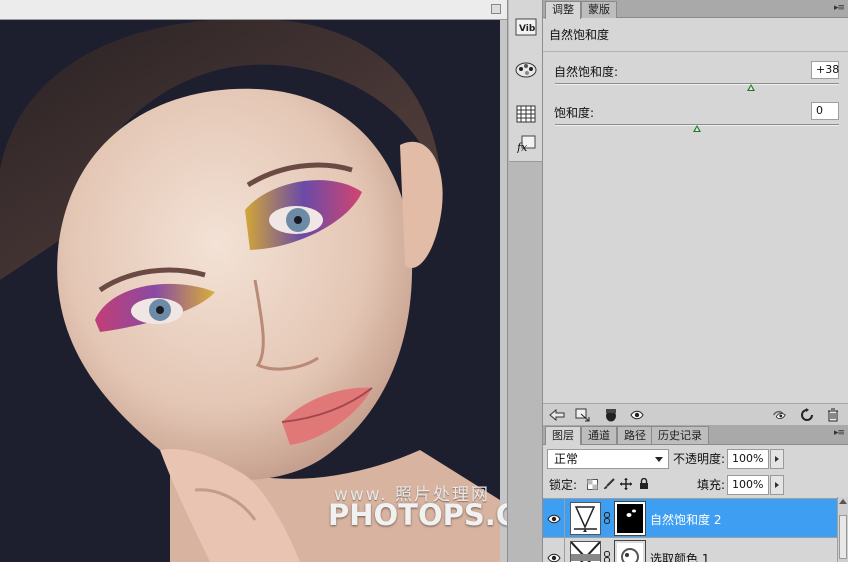 This screenshot has width=848, height=562. What do you see at coordinates (637, 415) in the screenshot?
I see `visibility-eye-icon` at bounding box center [637, 415].